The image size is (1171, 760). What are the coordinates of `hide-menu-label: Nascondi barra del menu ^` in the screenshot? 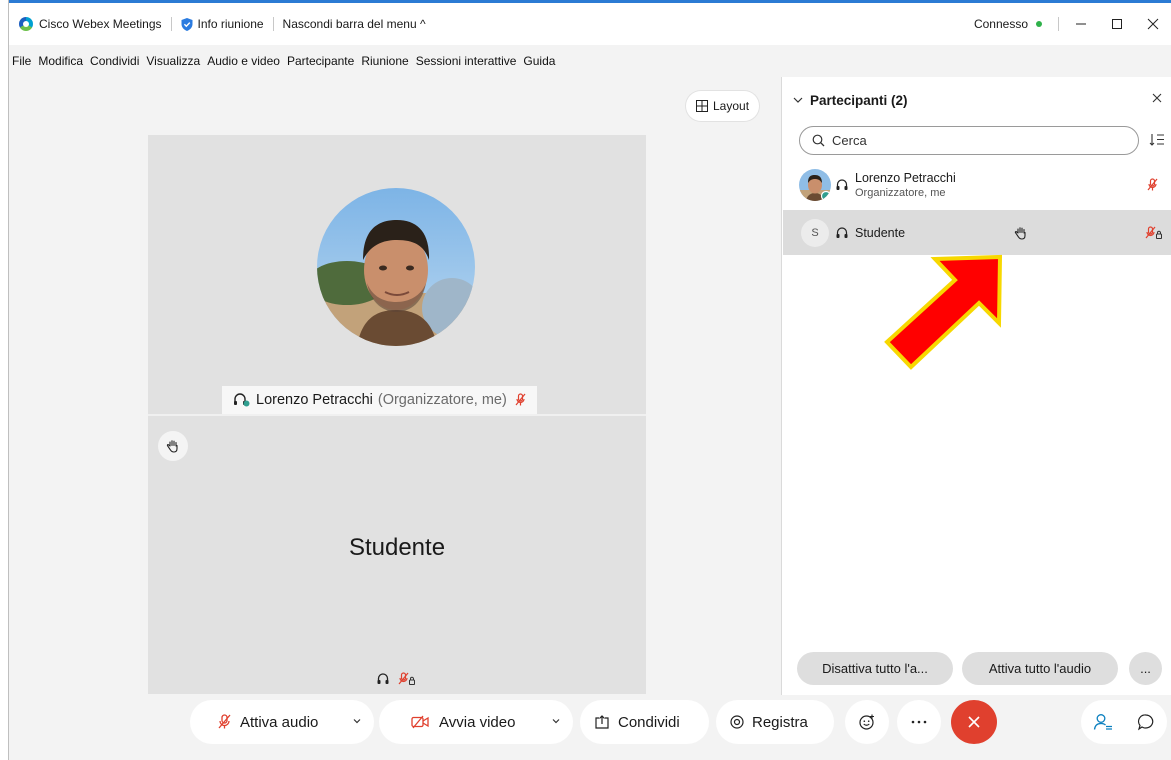 It's located at (354, 24).